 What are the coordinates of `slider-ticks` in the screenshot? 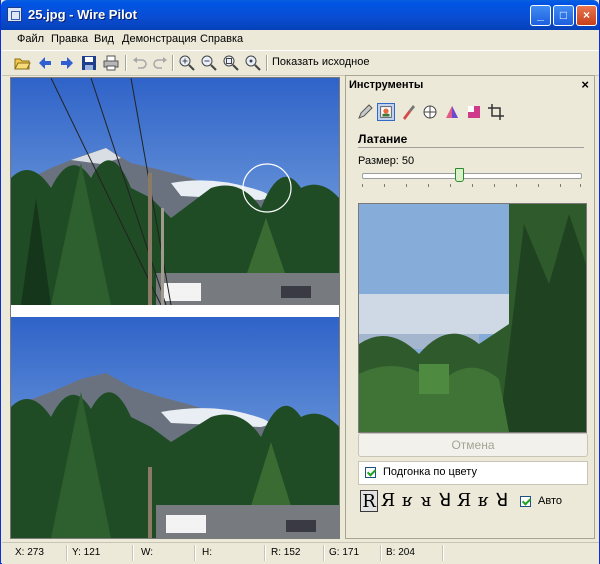 It's located at (472, 186).